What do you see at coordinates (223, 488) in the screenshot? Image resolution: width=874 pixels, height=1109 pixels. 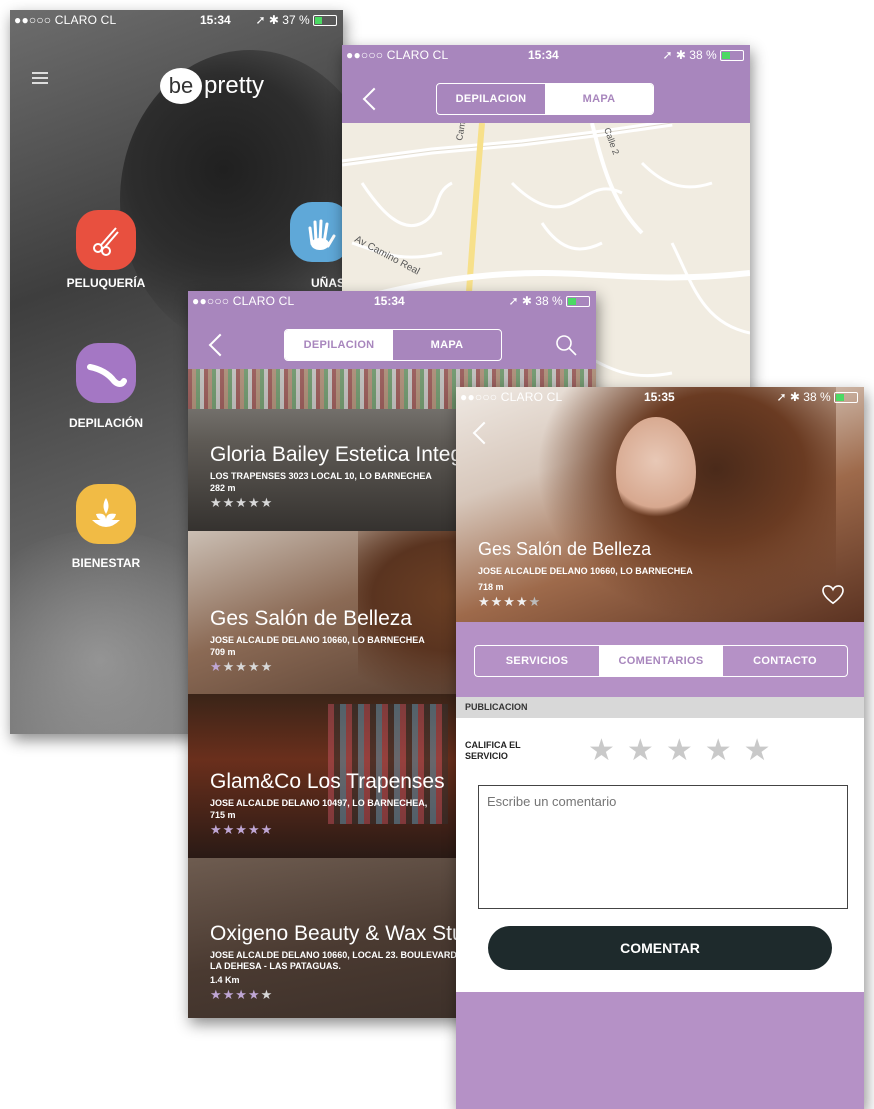 I see `salon-distance: 282 m` at bounding box center [223, 488].